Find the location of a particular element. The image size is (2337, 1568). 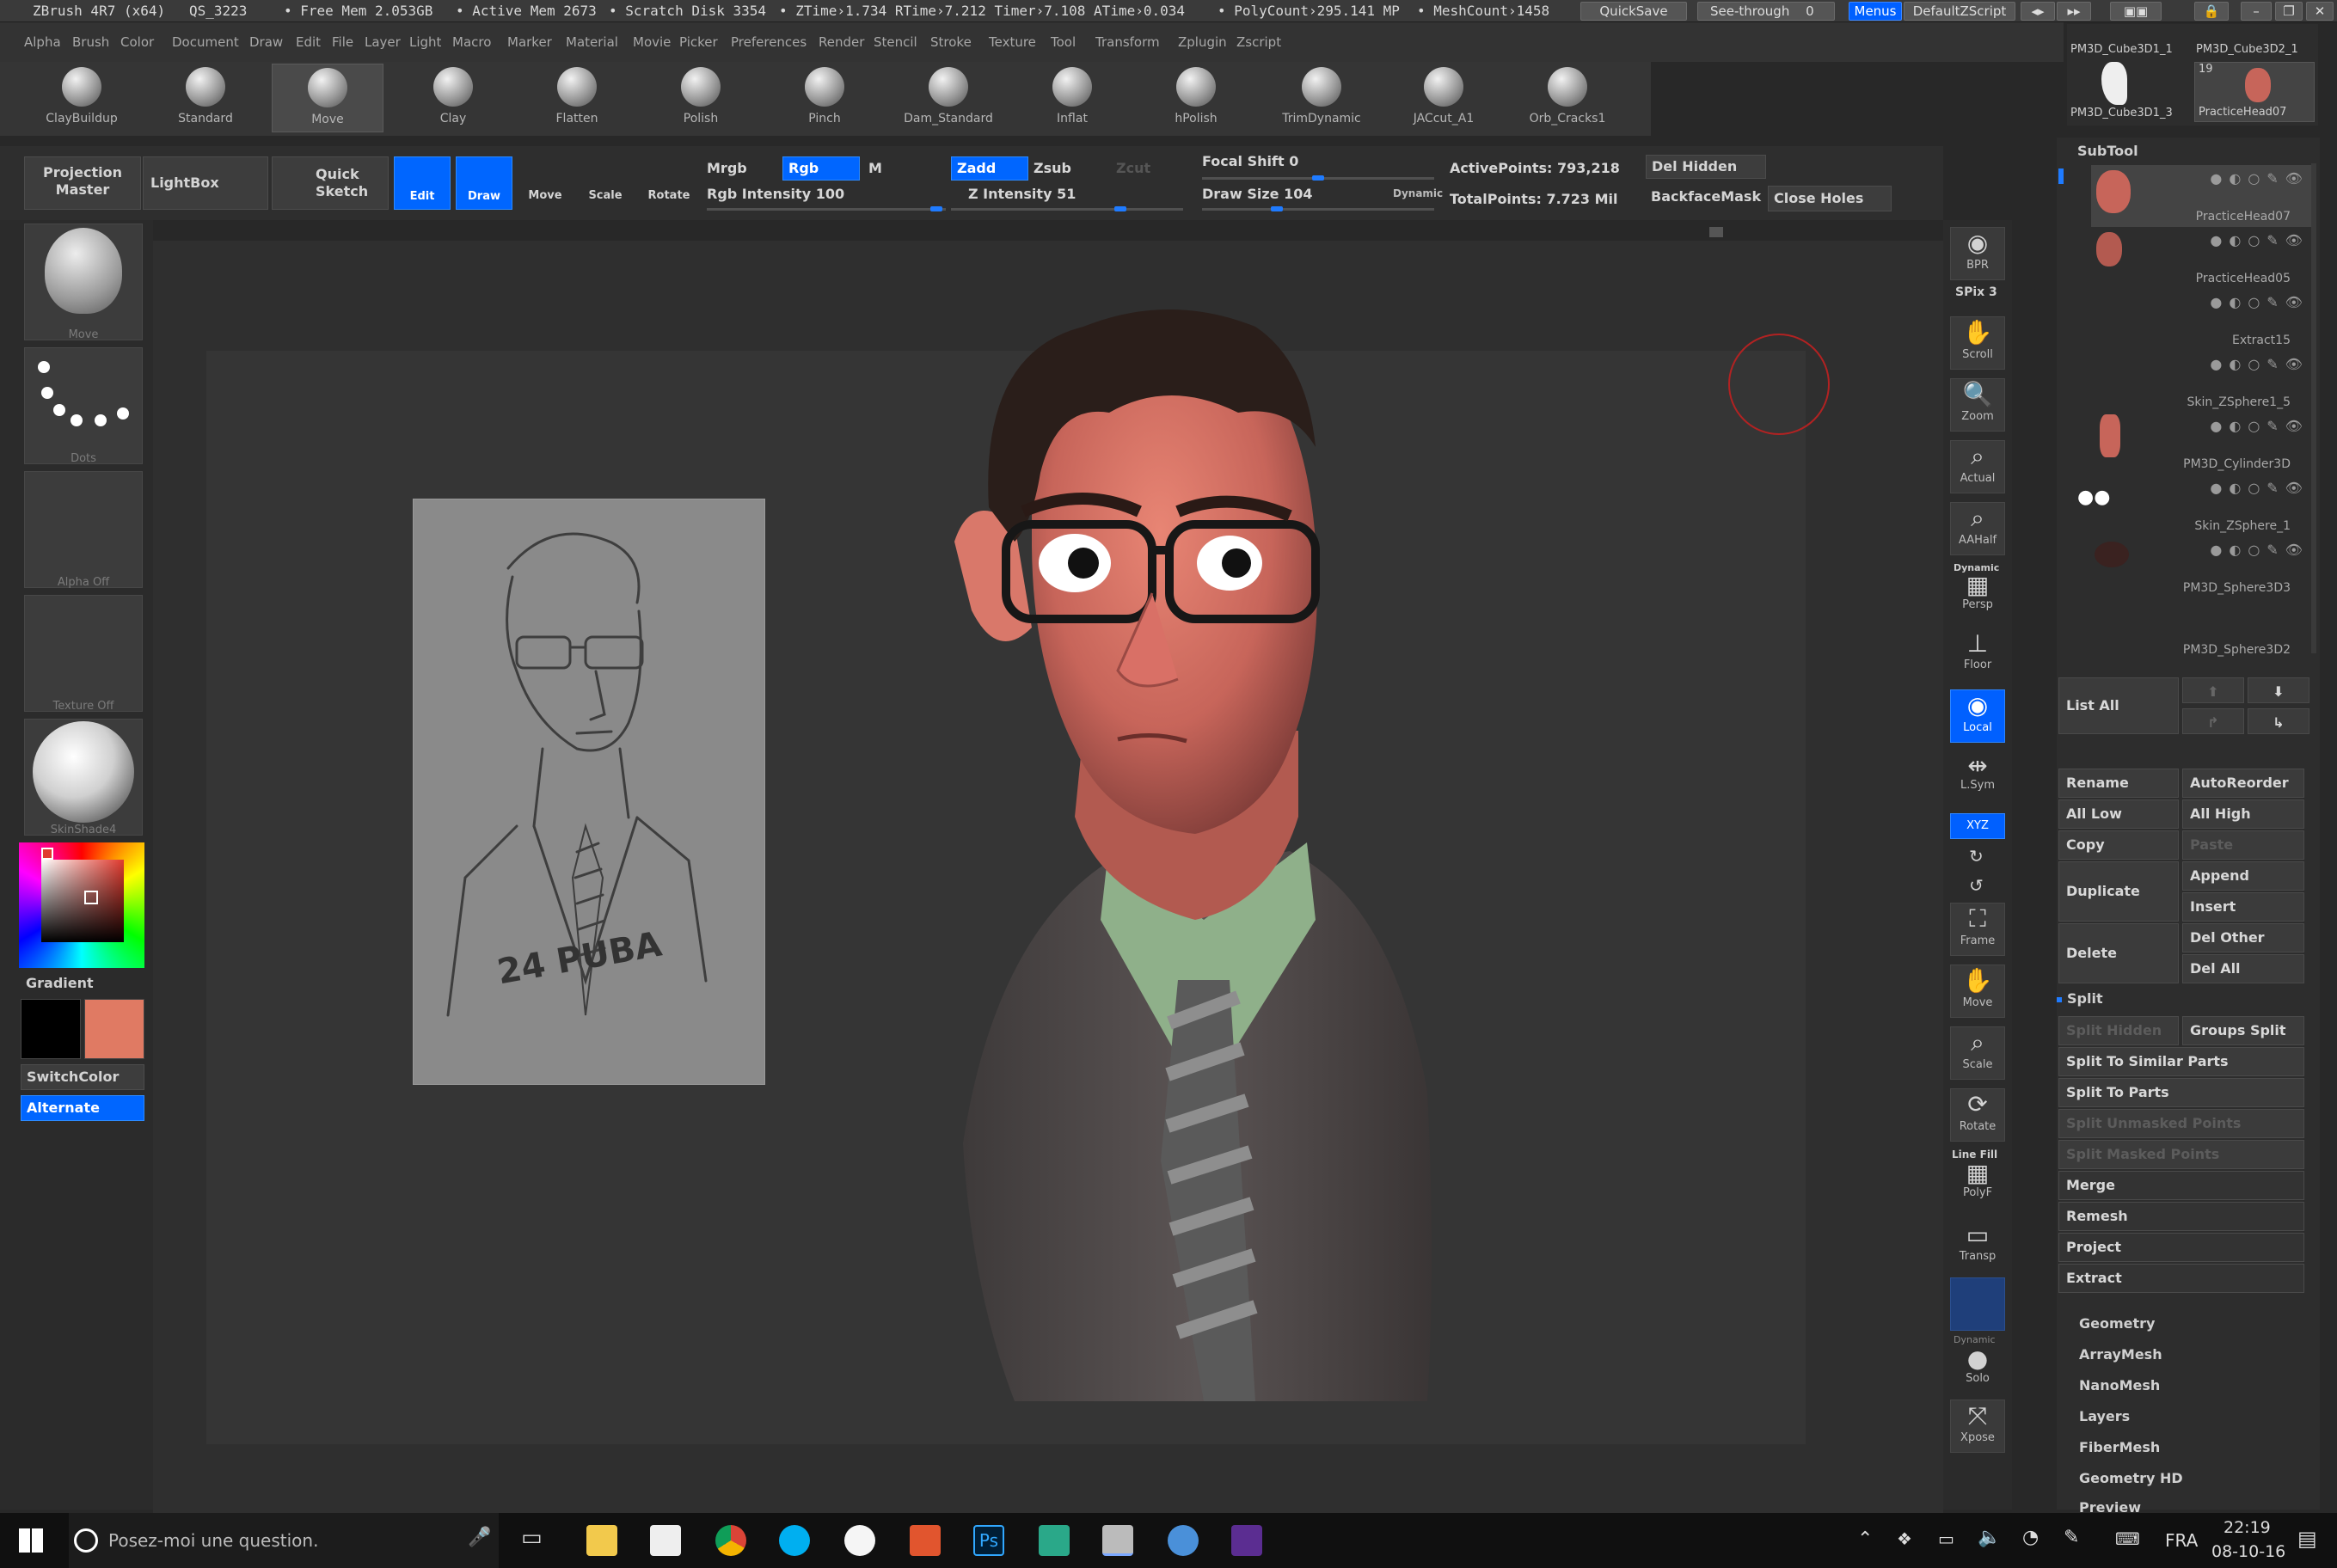

polyf-button: ▦ PolyF is located at coordinates (1977, 1184).